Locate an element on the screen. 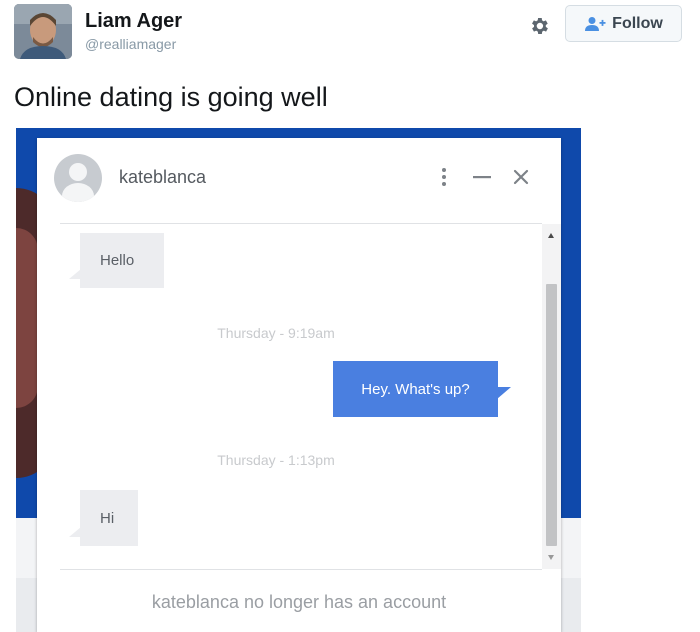  follow-button: Follow is located at coordinates (623, 23).